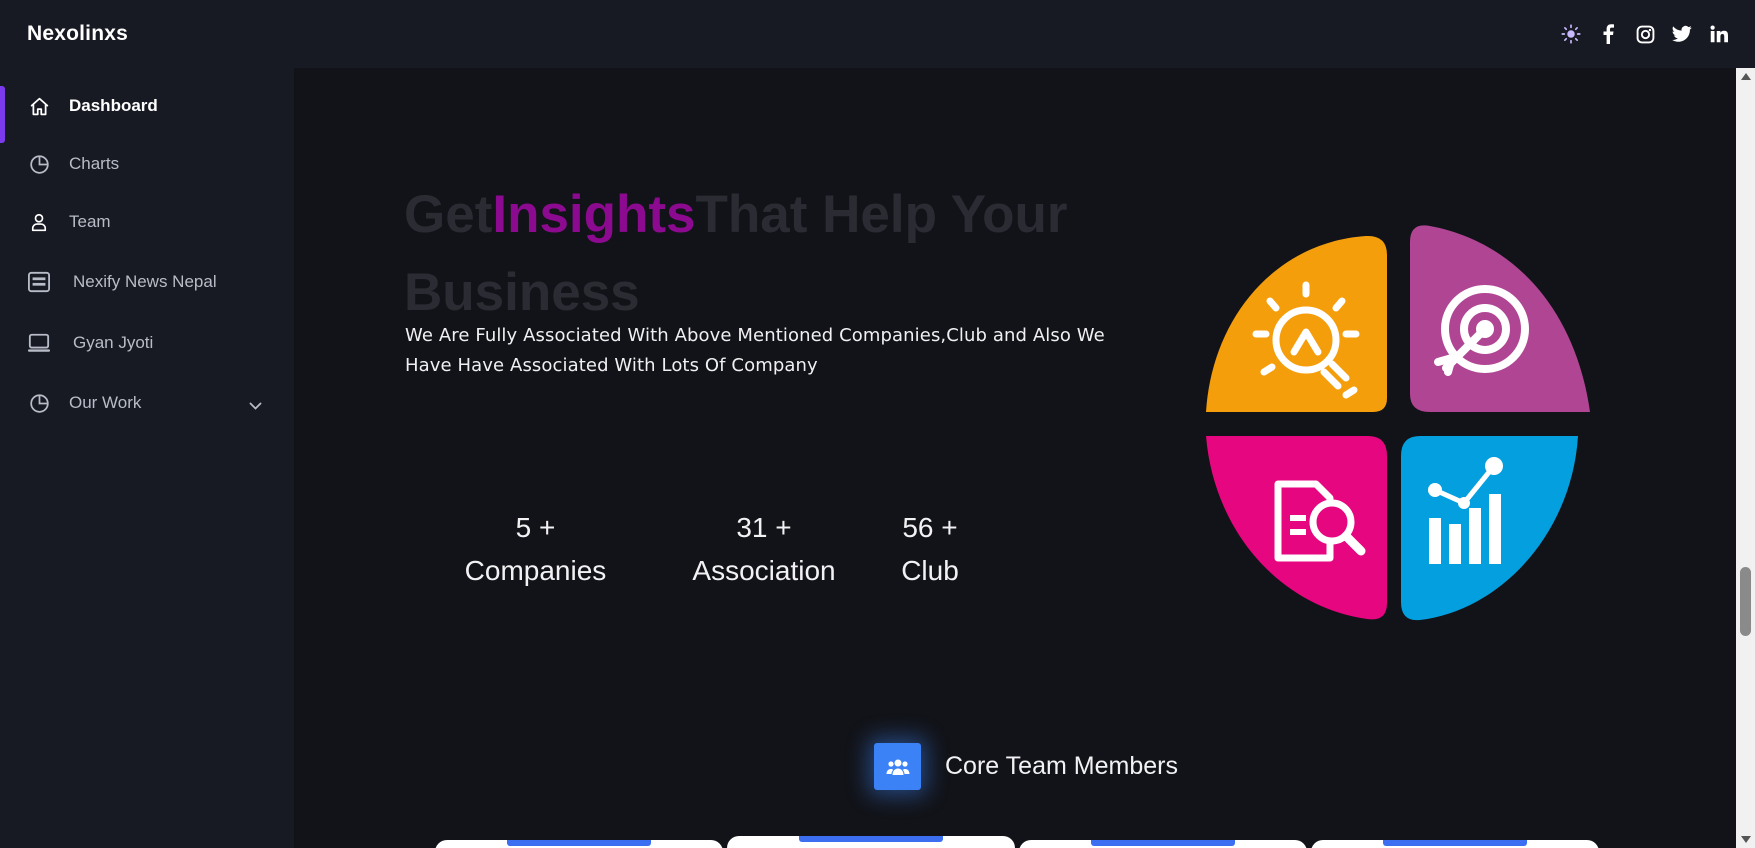 The height and width of the screenshot is (848, 1755). Describe the element at coordinates (1296, 323) in the screenshot. I see `lightbulb-quadrant` at that location.